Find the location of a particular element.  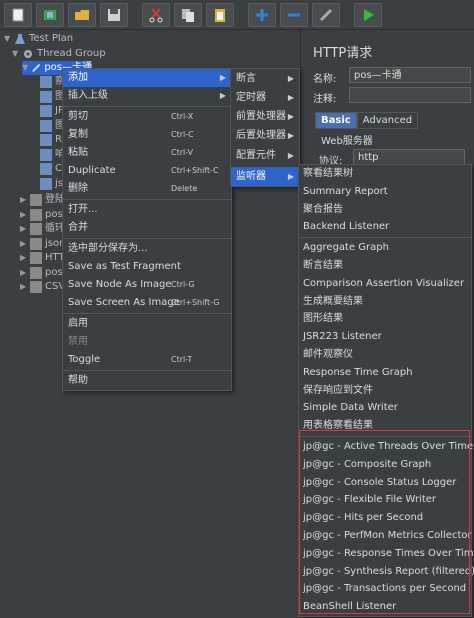

collapse-icon is located at coordinates (294, 14).